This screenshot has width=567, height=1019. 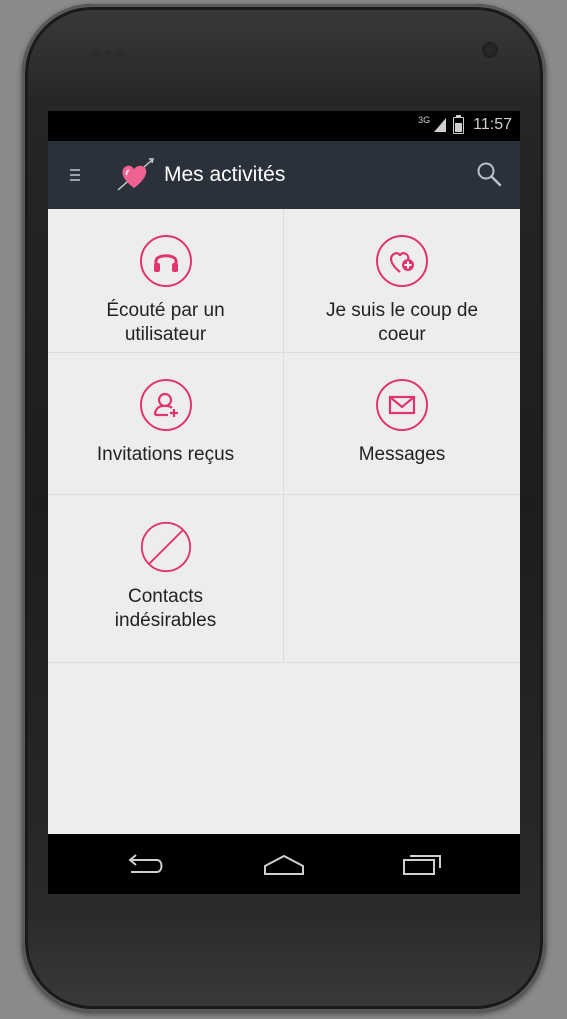 I want to click on status-time: 11:57, so click(x=492, y=124).